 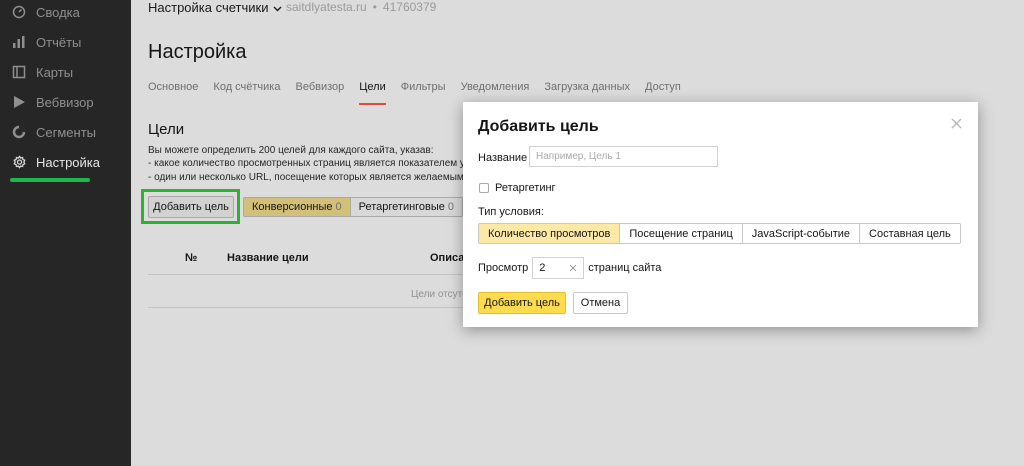 What do you see at coordinates (558, 268) in the screenshot?
I see `pageviews-input: 2` at bounding box center [558, 268].